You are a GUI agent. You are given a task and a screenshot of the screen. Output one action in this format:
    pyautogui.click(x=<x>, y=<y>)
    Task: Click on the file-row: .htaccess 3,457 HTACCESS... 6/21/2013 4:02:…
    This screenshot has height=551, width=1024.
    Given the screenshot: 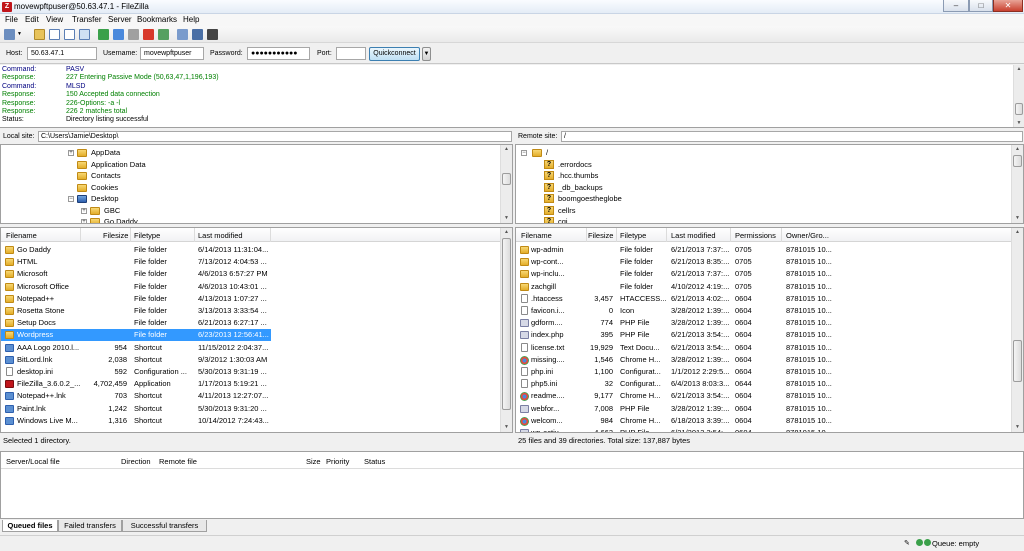 What is the action you would take?
    pyautogui.click(x=769, y=299)
    